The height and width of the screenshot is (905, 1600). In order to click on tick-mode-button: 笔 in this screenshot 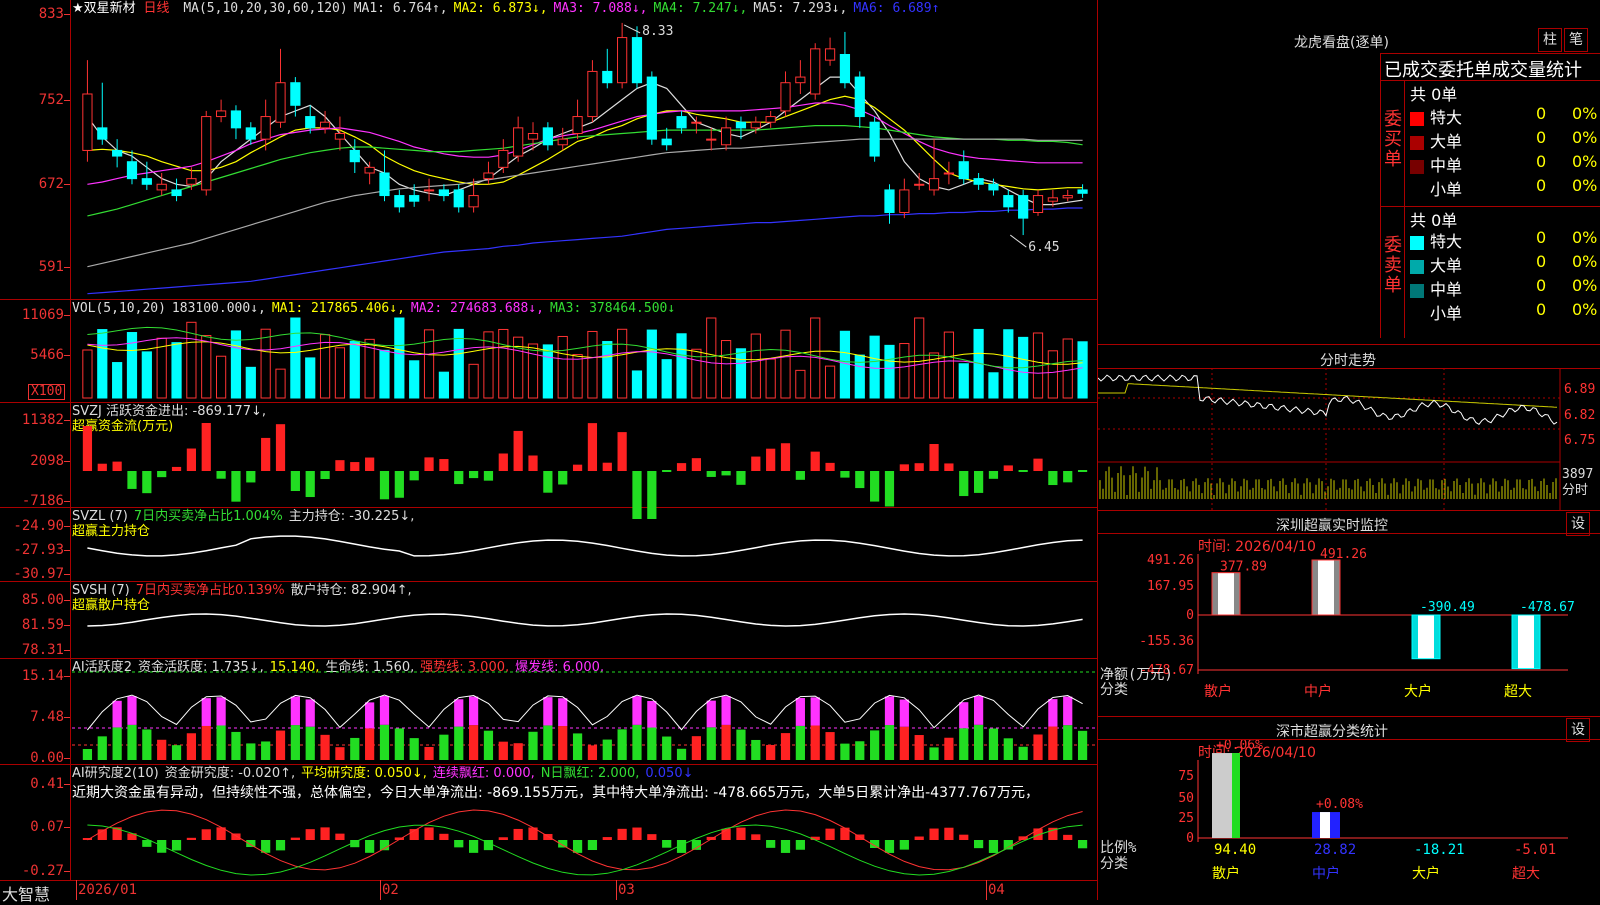, I will do `click(1576, 40)`.